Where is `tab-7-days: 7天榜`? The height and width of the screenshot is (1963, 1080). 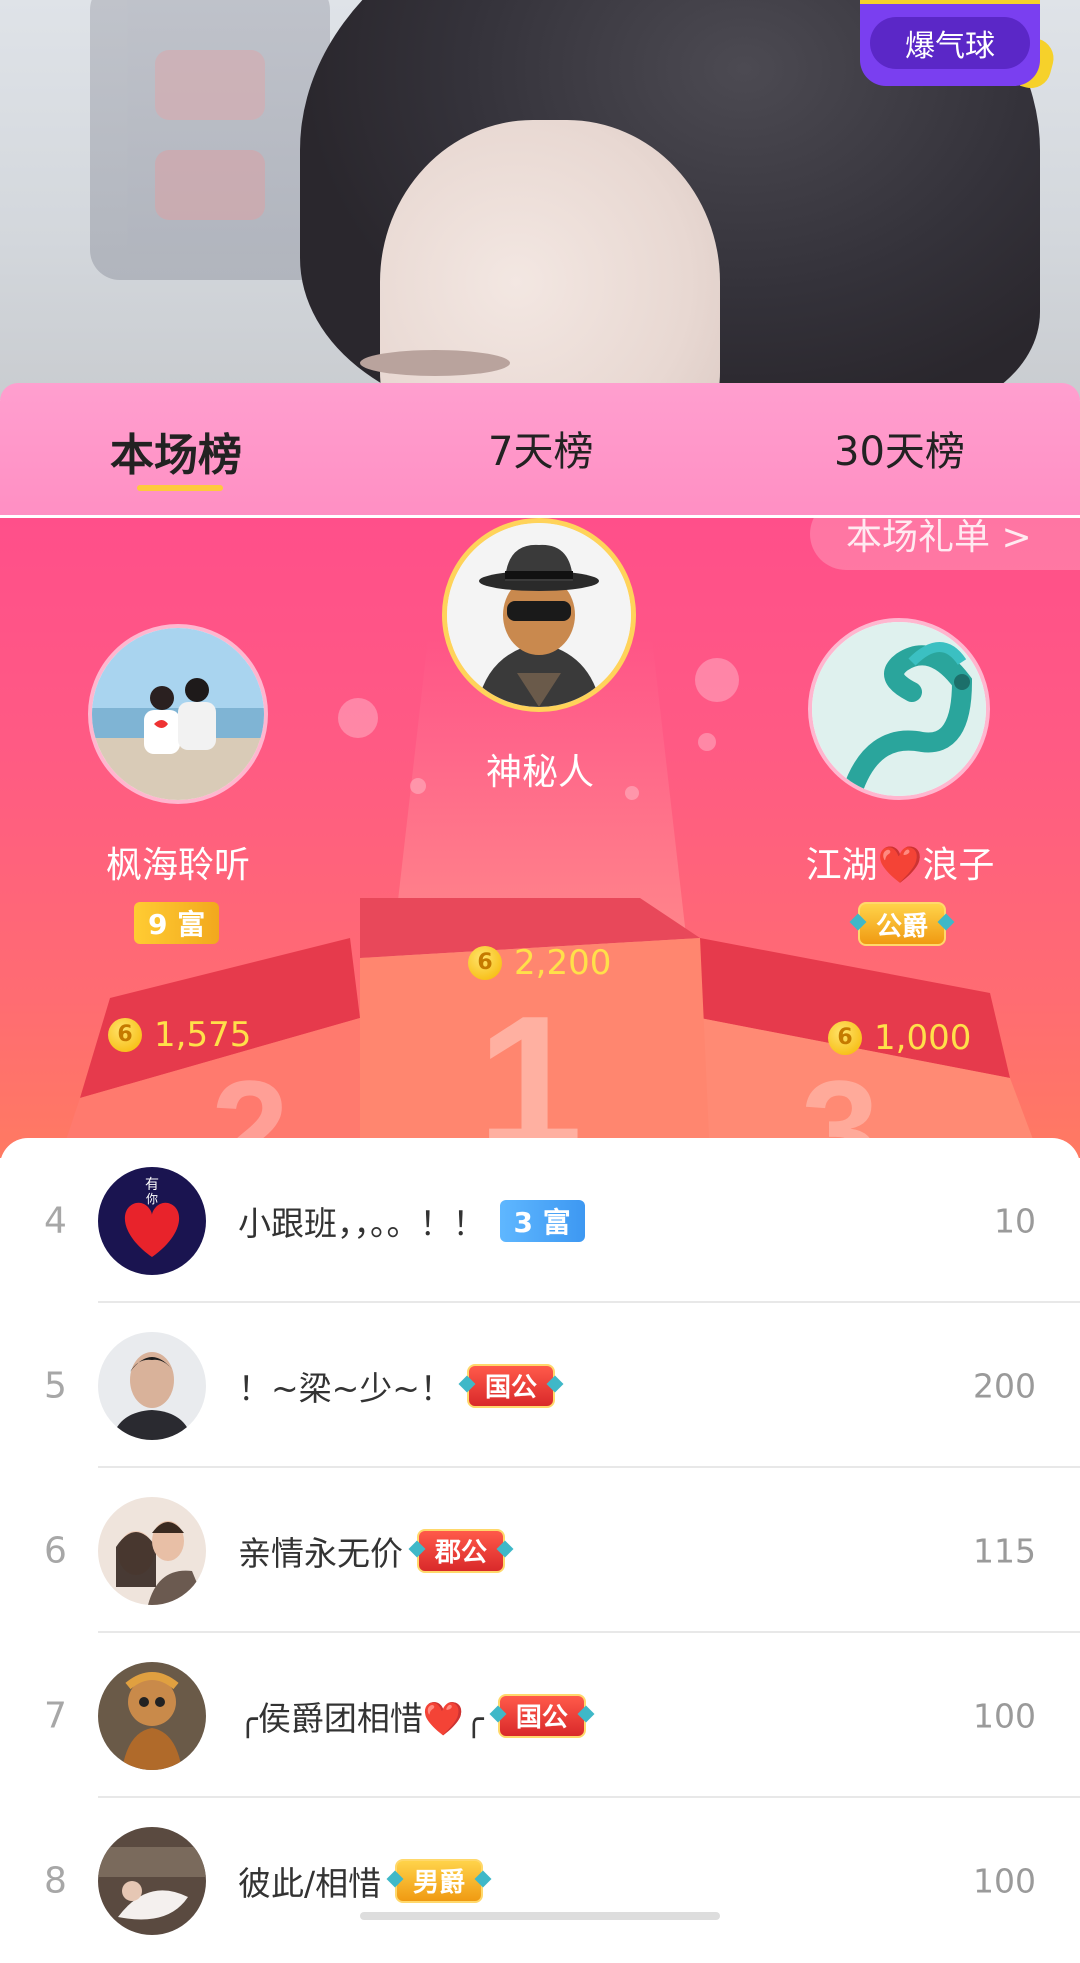
tab-7-days: 7天榜 is located at coordinates (540, 448).